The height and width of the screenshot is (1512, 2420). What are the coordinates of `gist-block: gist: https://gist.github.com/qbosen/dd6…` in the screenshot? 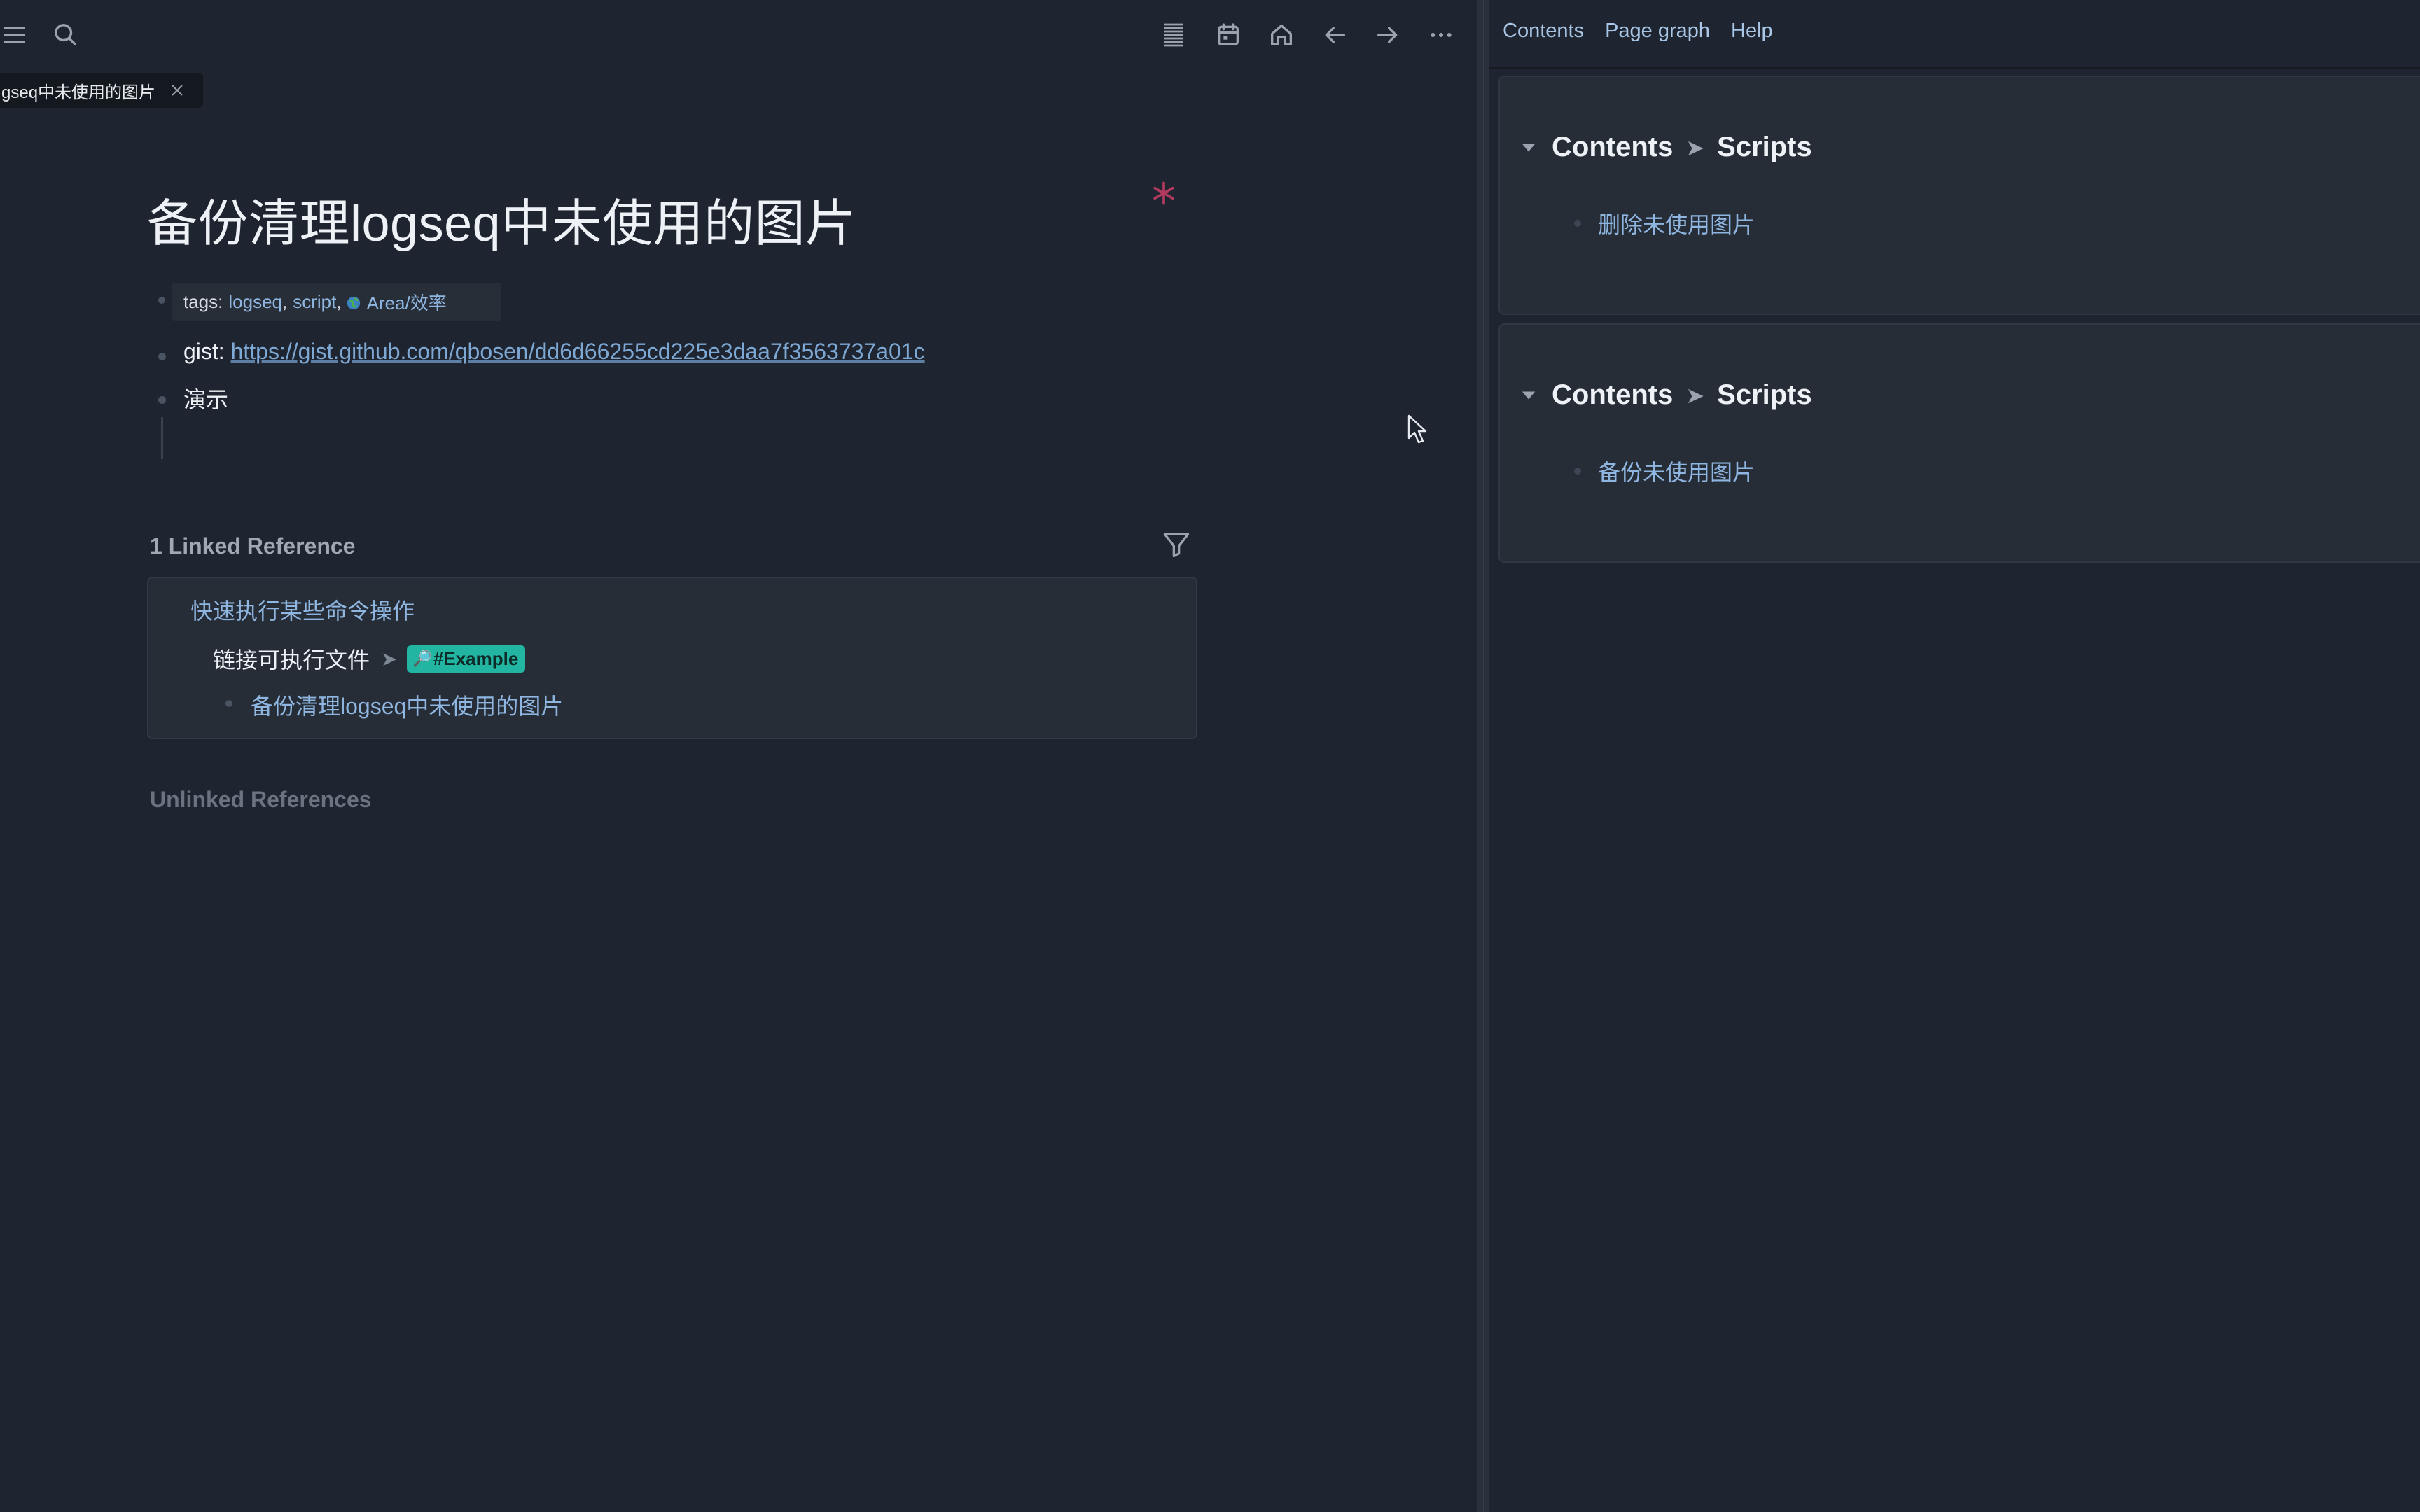 It's located at (554, 352).